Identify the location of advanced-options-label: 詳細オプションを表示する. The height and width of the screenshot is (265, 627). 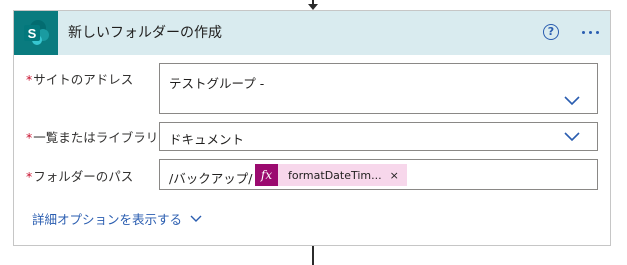
(107, 219).